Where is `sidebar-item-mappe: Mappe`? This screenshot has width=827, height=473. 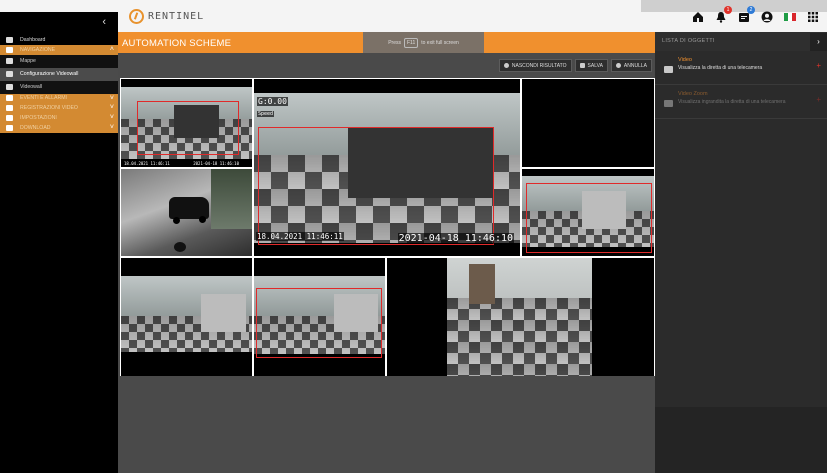 sidebar-item-mappe: Mappe is located at coordinates (59, 61).